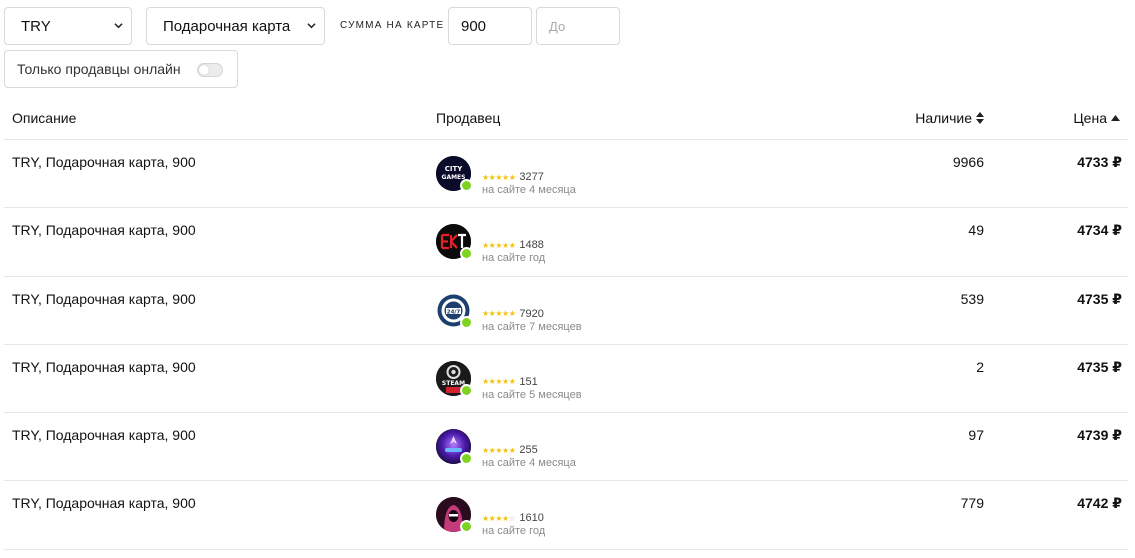 The image size is (1135, 558). I want to click on seller-info: ★★★★★ 255 на сайте 4 месяца, so click(536, 449).